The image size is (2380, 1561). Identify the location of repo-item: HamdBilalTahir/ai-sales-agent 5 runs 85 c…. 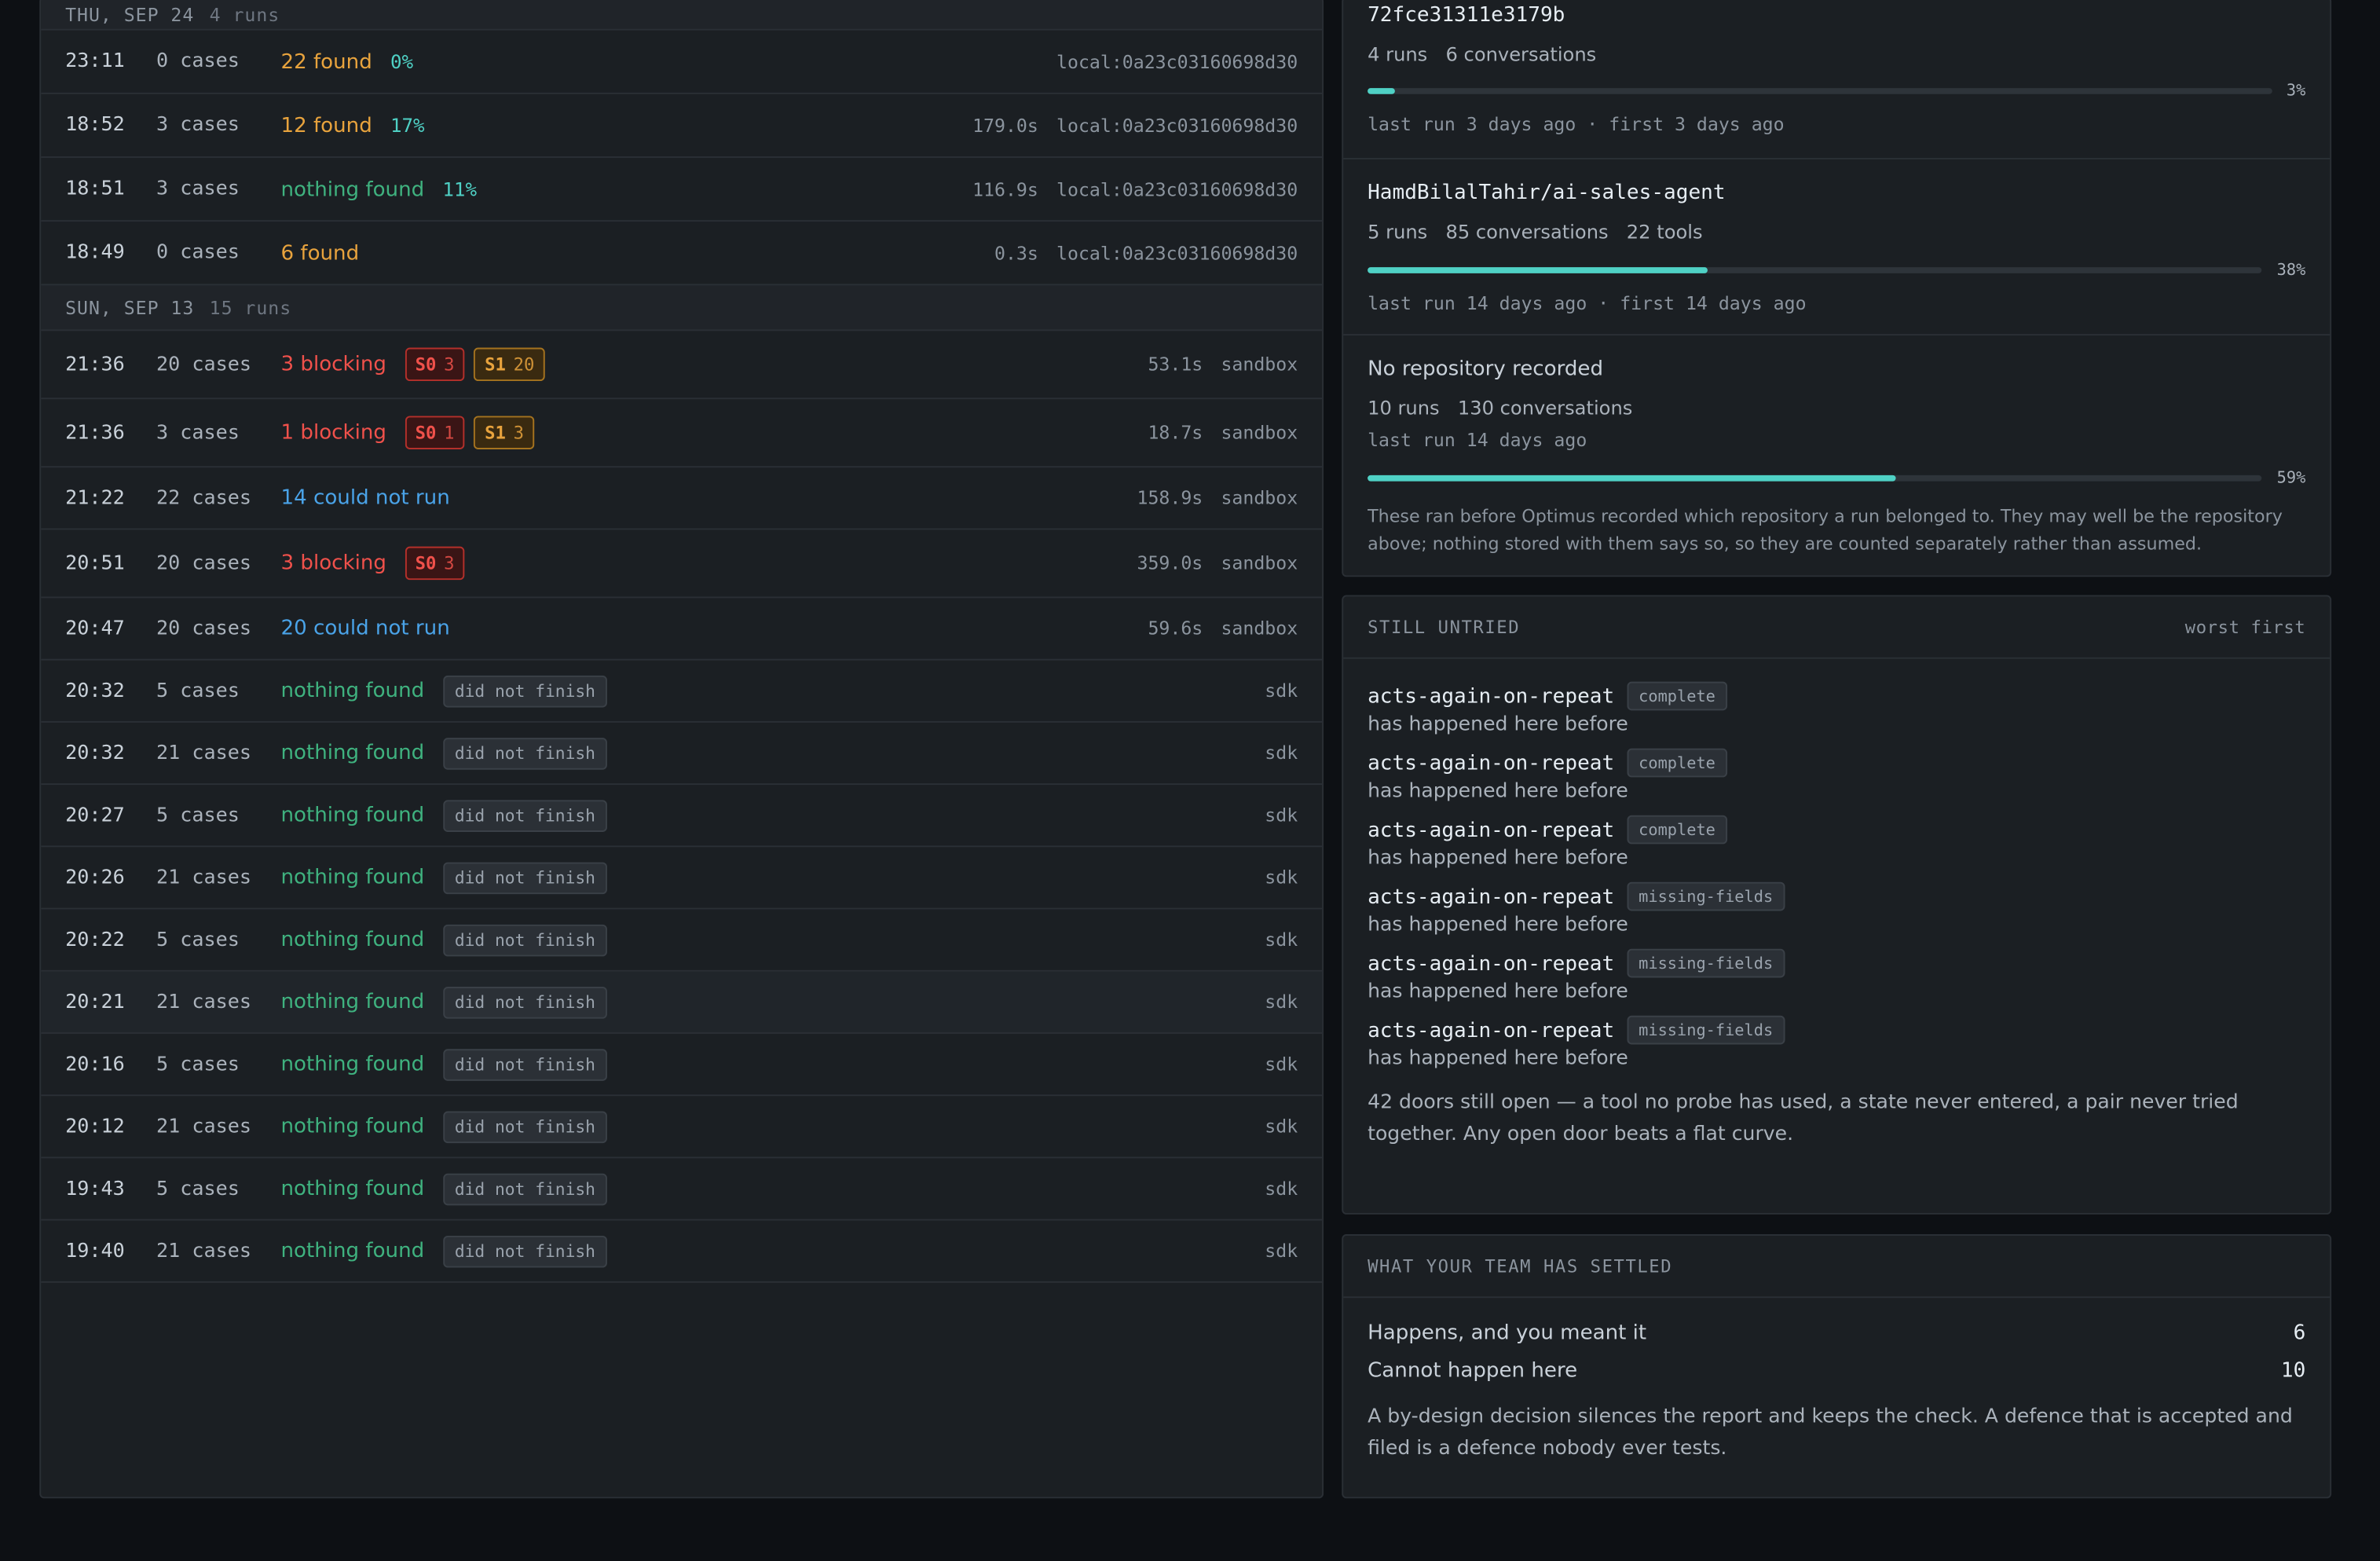
(1837, 248).